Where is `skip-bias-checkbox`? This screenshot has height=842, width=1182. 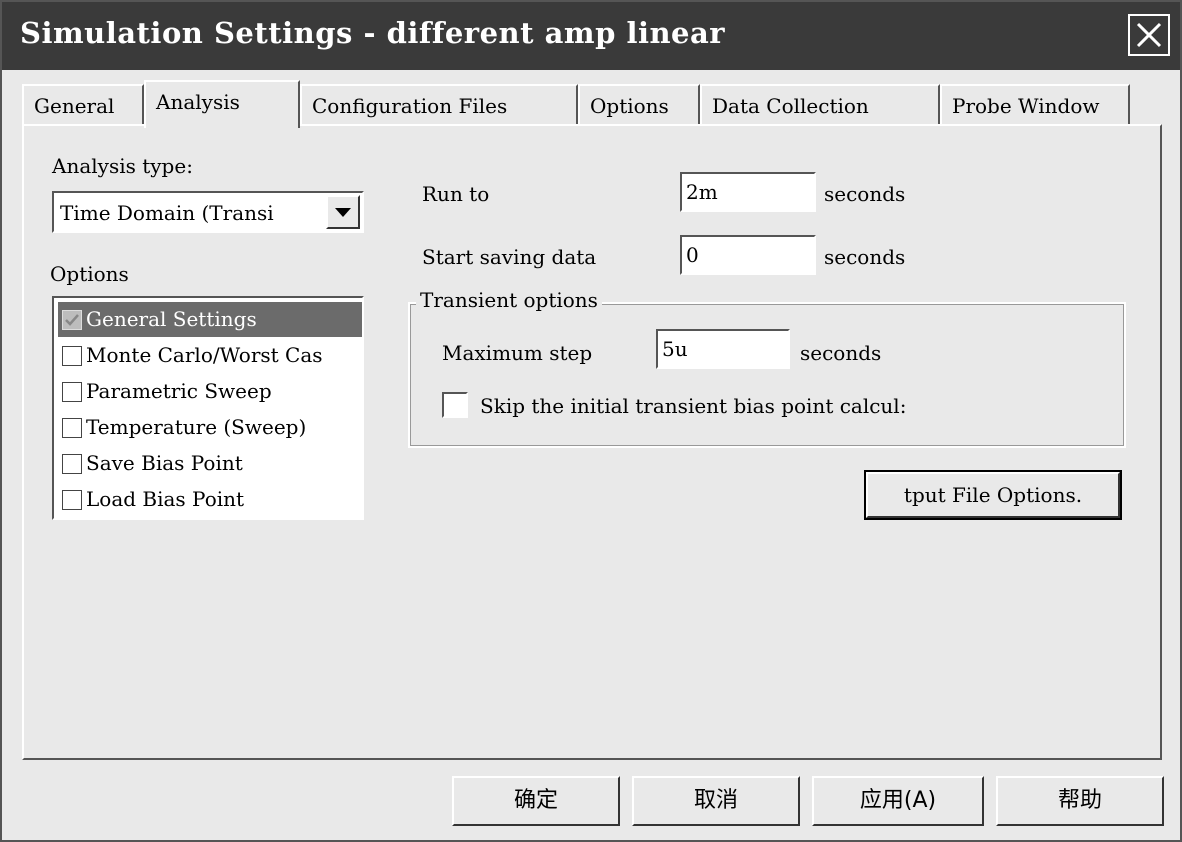
skip-bias-checkbox is located at coordinates (455, 405).